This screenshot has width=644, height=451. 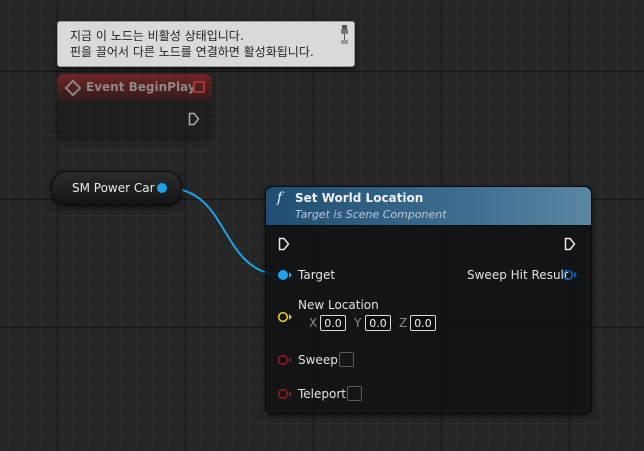 What do you see at coordinates (285, 275) in the screenshot?
I see `target-input-pin-icon` at bounding box center [285, 275].